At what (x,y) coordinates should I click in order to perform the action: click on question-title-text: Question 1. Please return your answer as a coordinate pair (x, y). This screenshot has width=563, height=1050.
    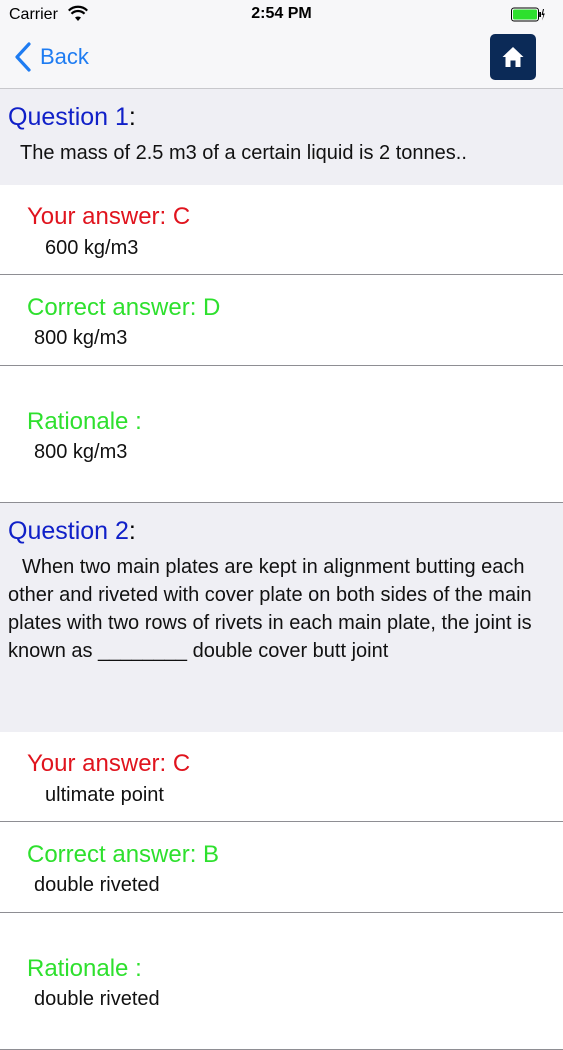
    Looking at the image, I should click on (68, 117).